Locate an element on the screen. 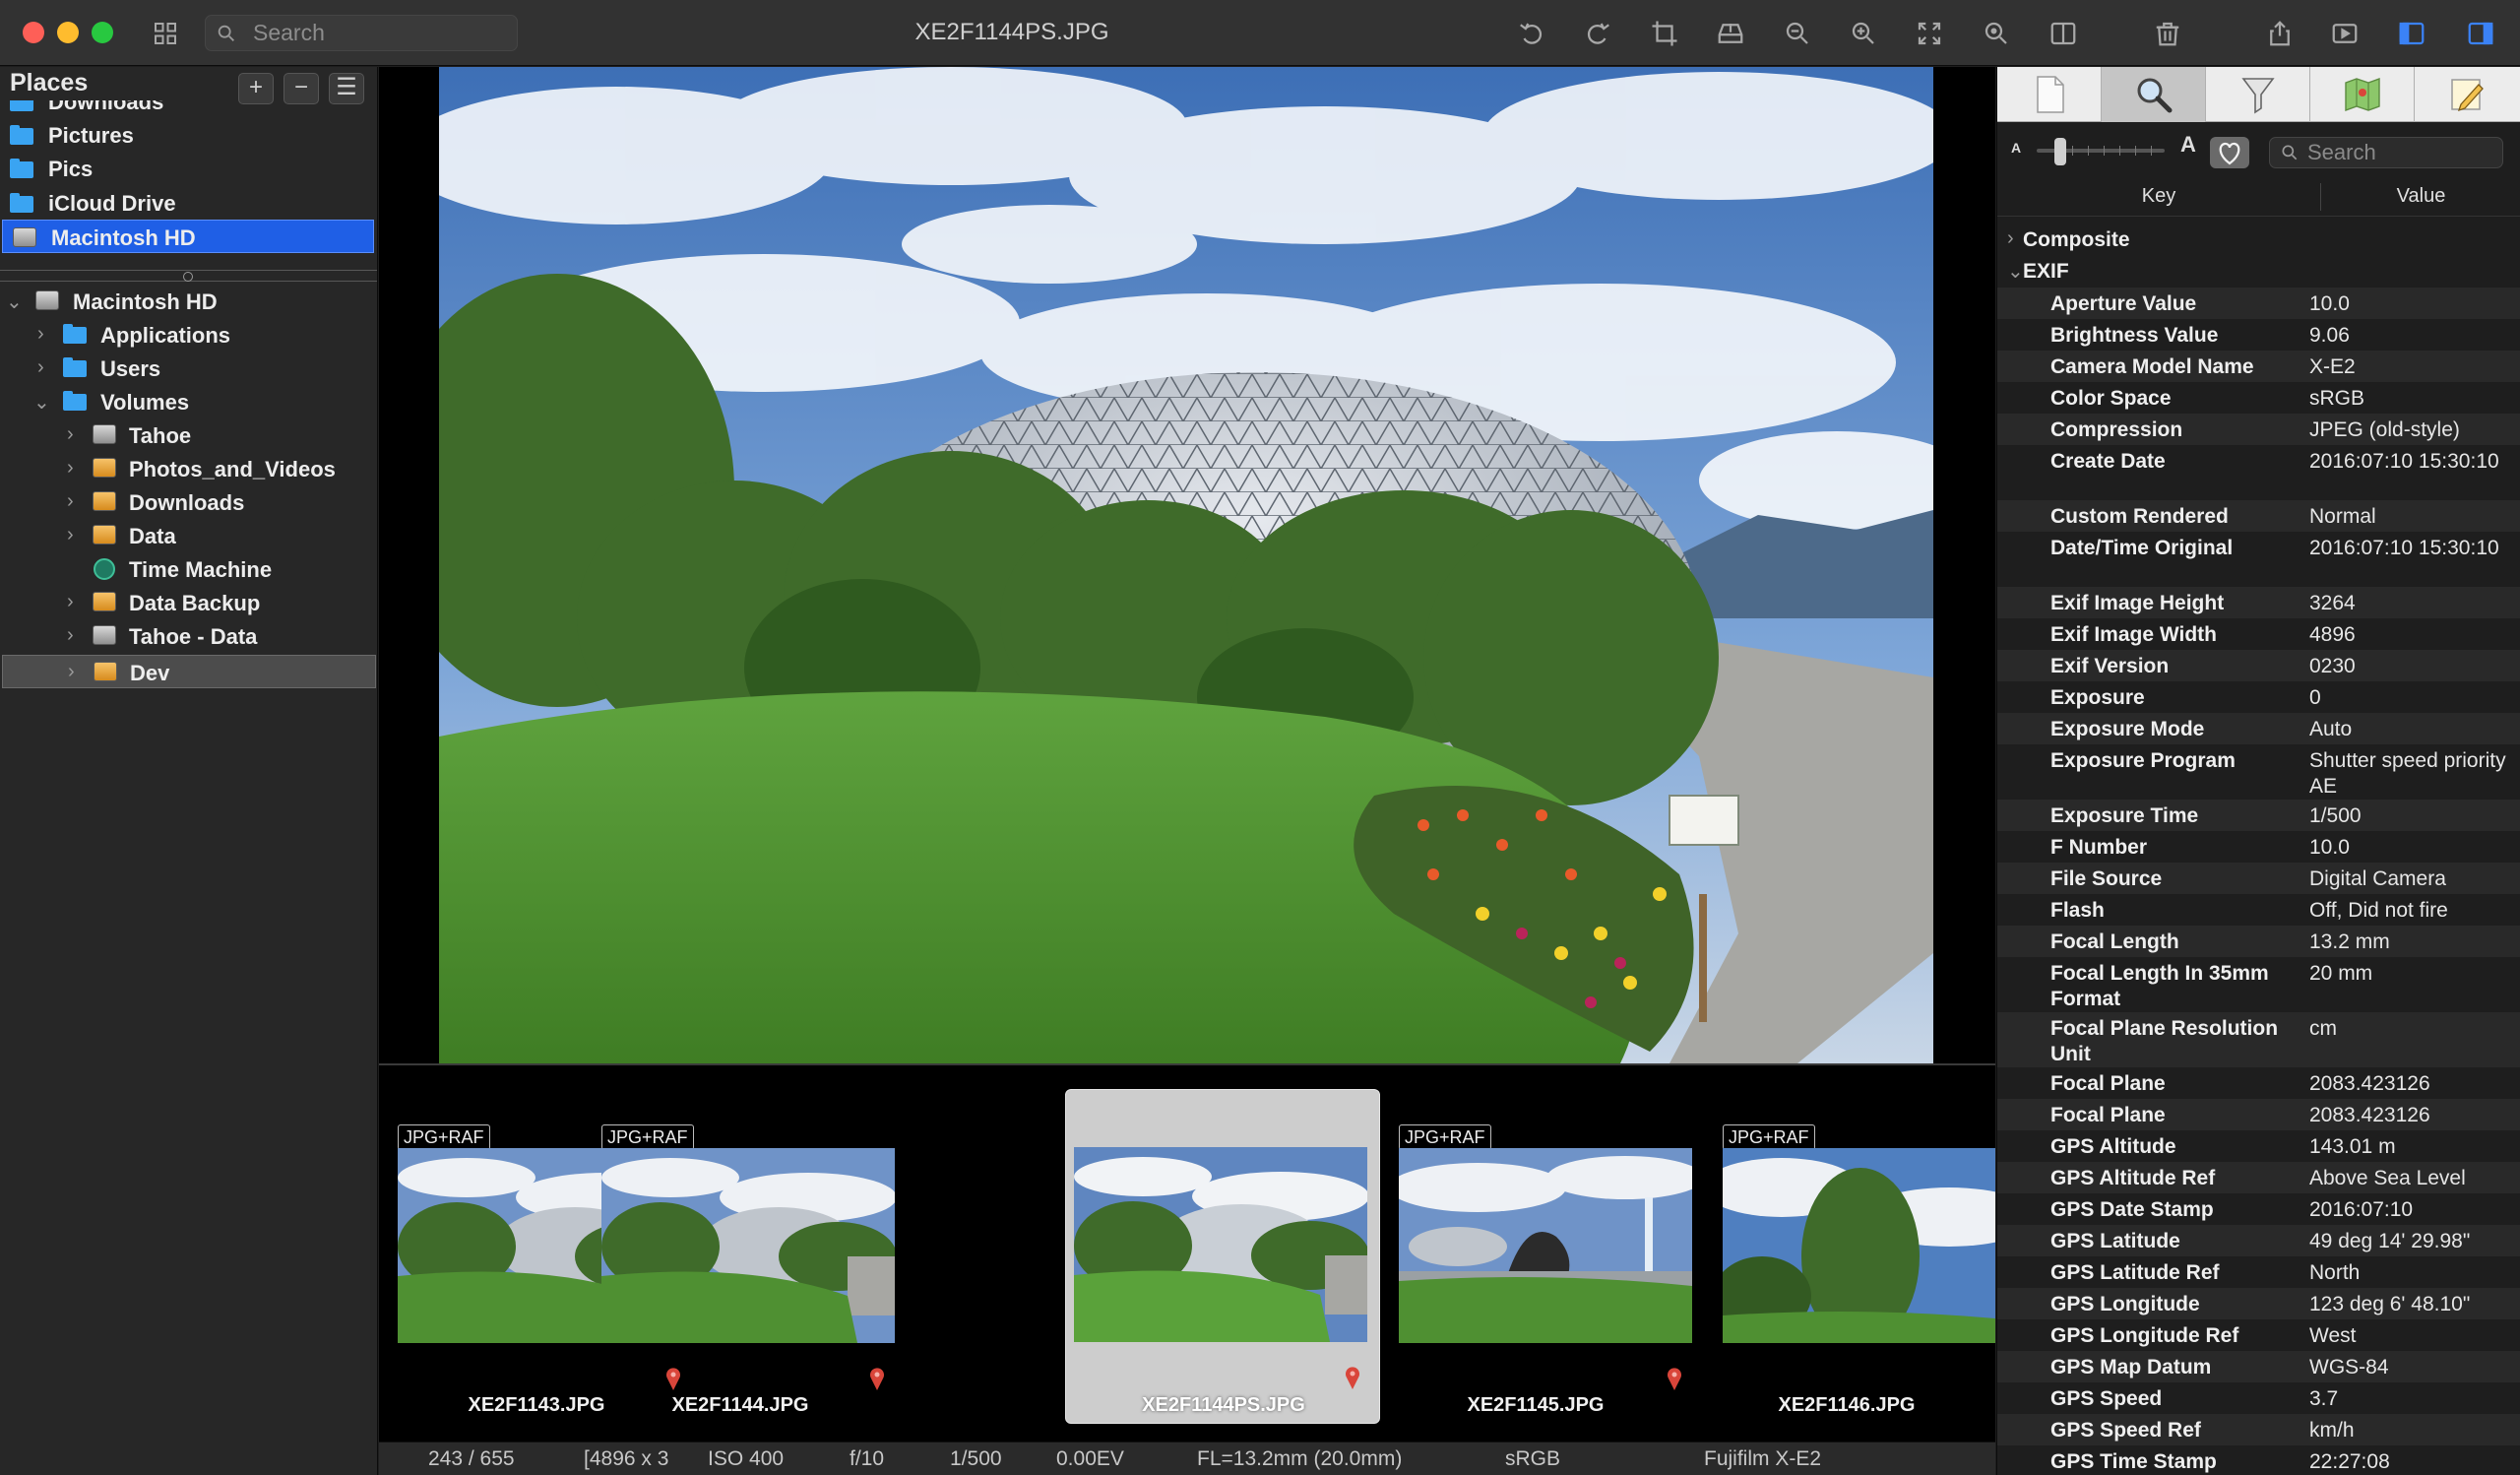 The width and height of the screenshot is (2520, 1475). metadata-row: Custom Rendered Normal is located at coordinates (2258, 516).